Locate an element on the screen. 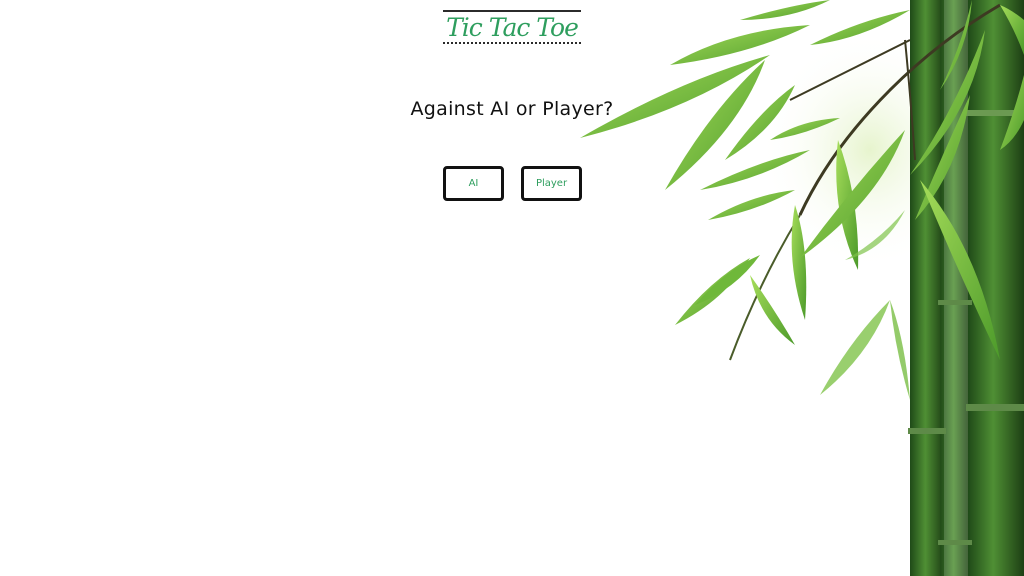 The height and width of the screenshot is (576, 1024). player-button: Player is located at coordinates (551, 183).